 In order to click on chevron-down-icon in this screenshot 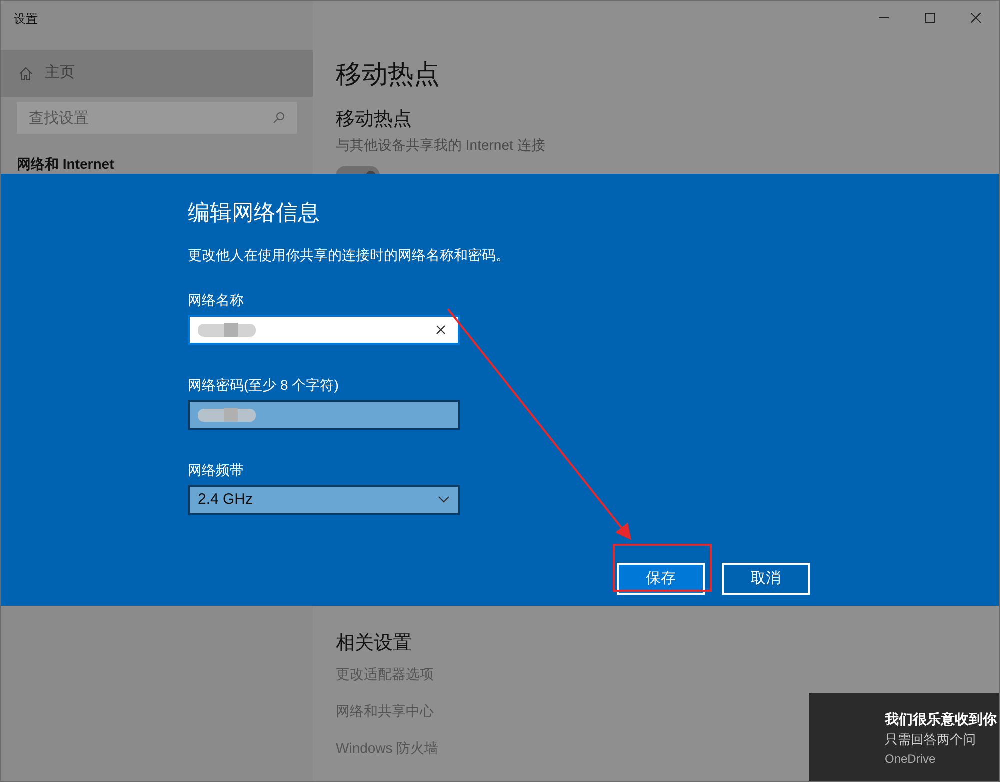, I will do `click(444, 500)`.